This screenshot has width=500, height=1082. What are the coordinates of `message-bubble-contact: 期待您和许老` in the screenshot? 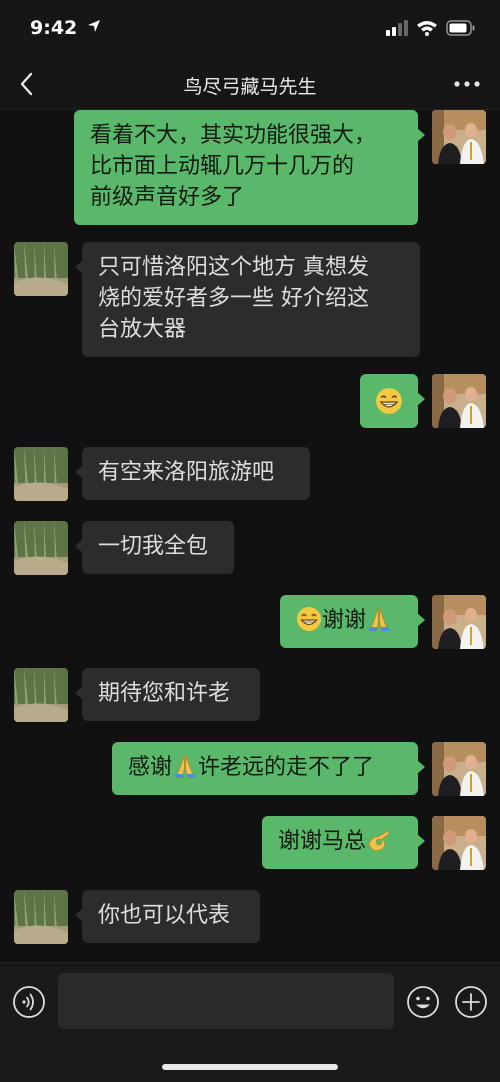 It's located at (167, 694).